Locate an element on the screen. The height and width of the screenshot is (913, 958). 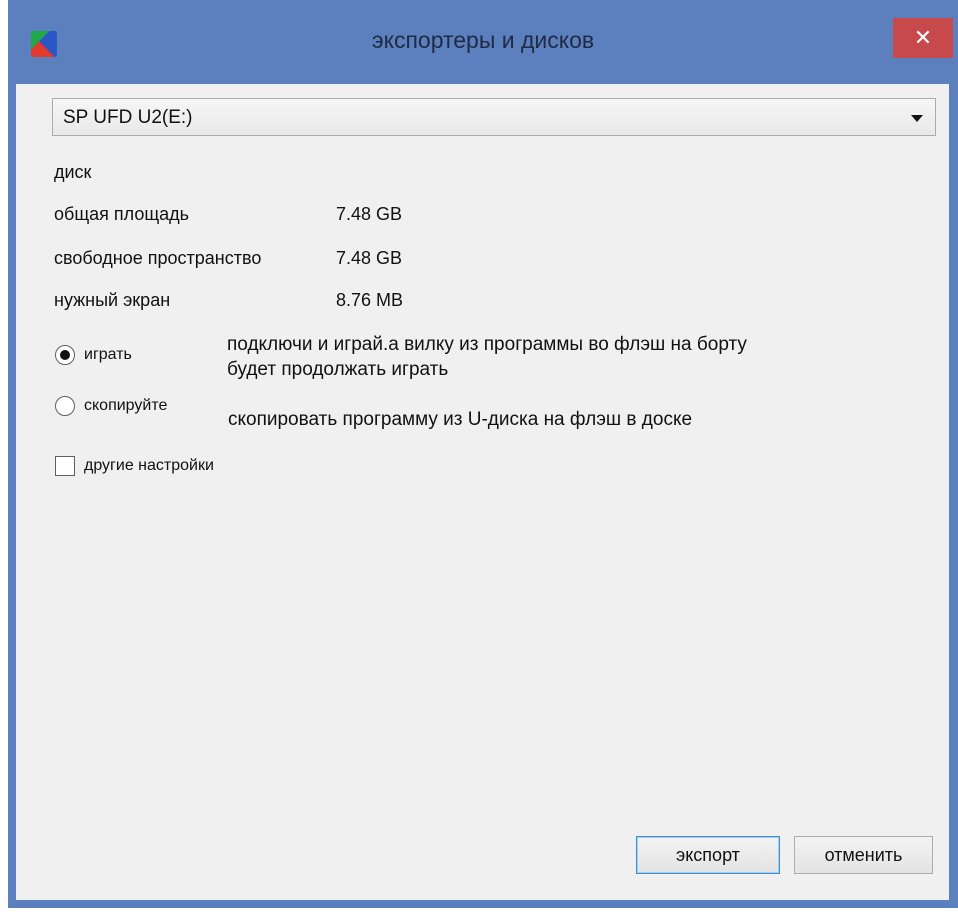
close-button: ✕ is located at coordinates (923, 38).